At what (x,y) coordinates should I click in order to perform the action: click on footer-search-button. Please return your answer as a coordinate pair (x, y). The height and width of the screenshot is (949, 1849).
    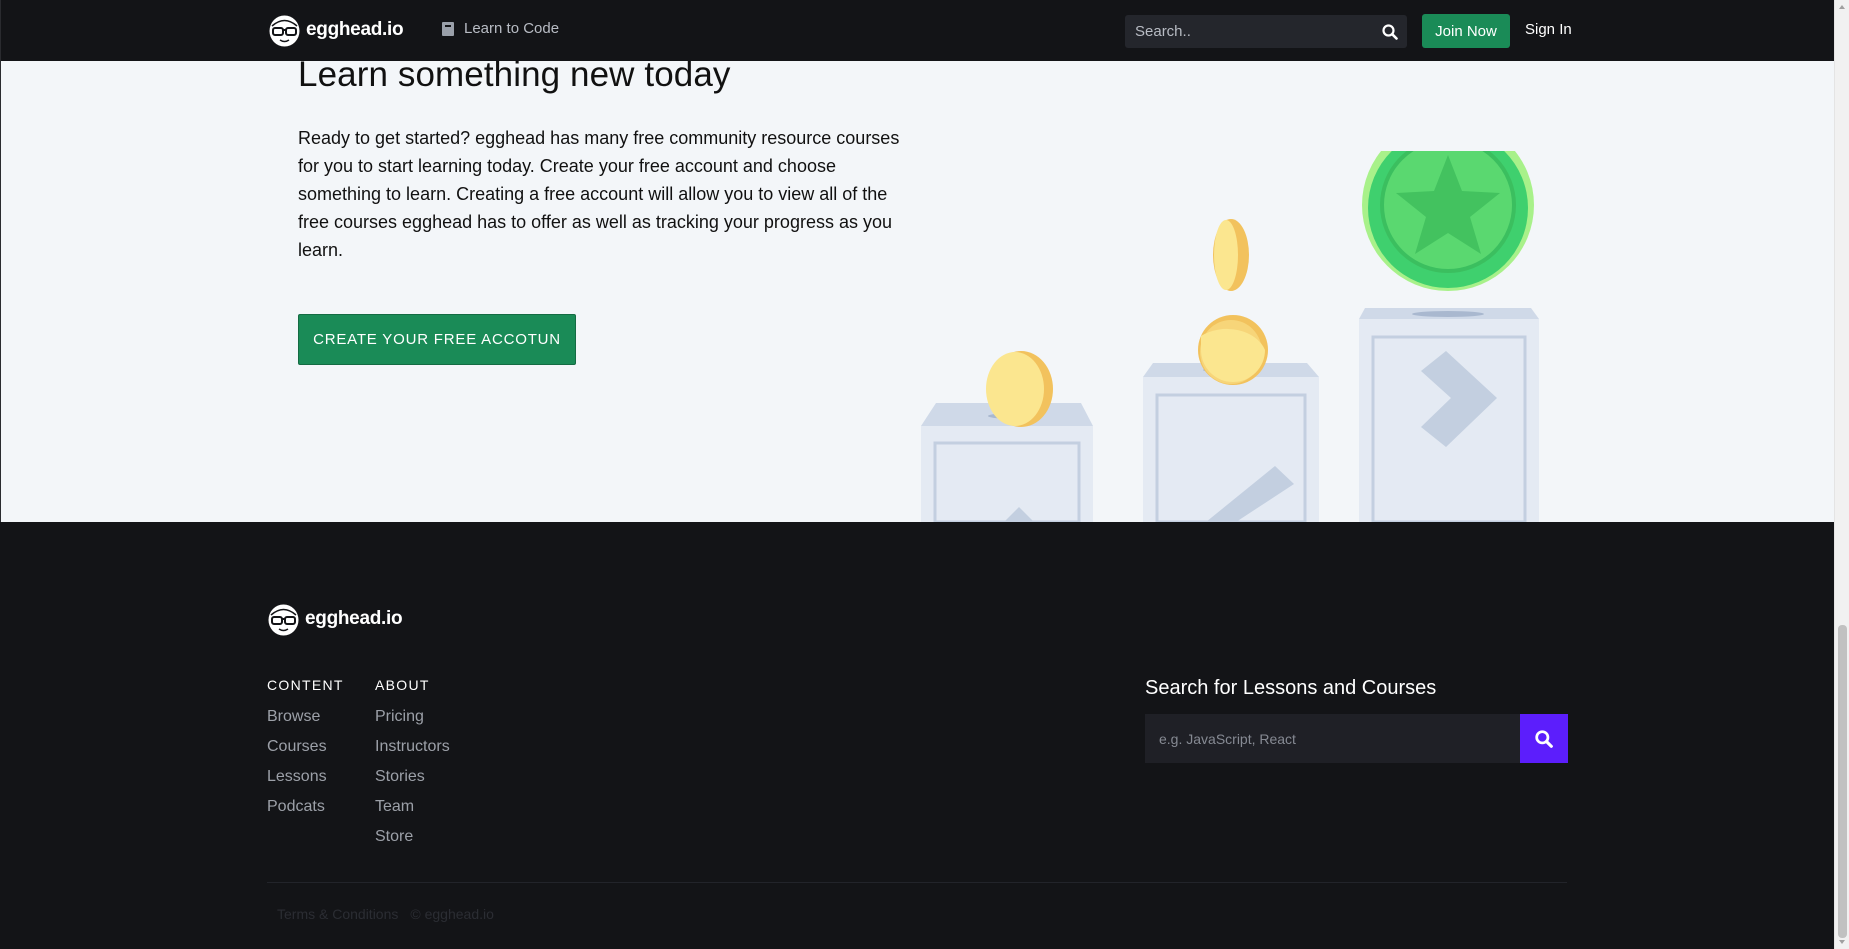
    Looking at the image, I should click on (1544, 738).